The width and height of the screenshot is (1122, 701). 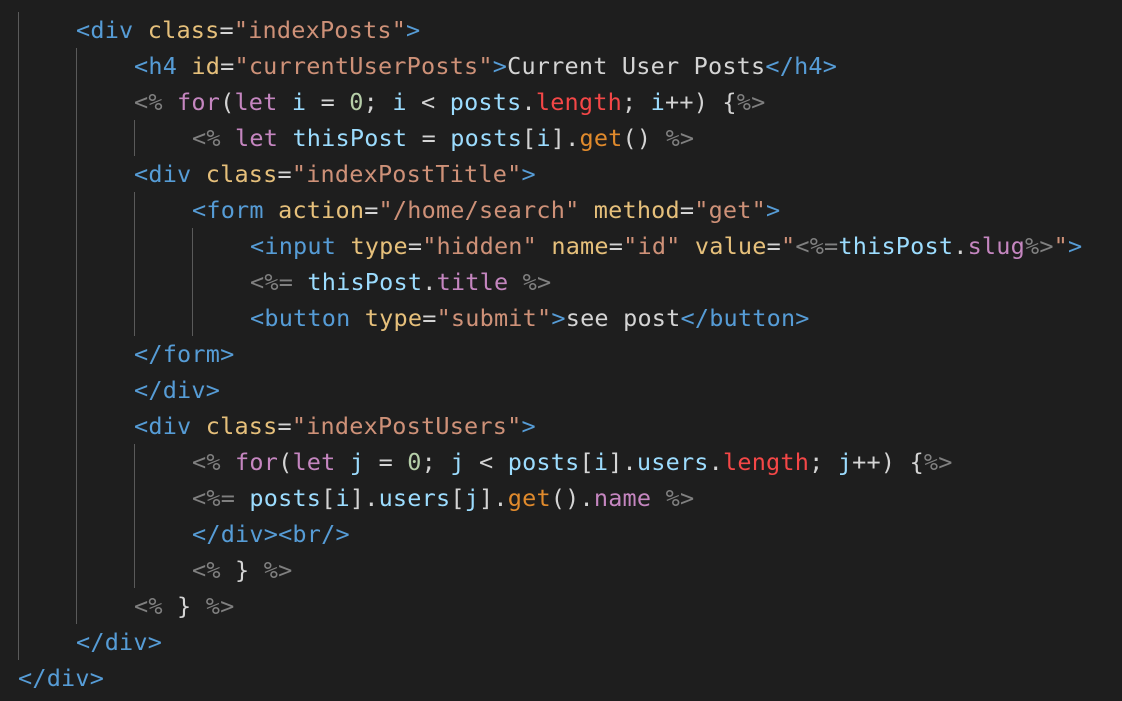 I want to click on code-token: ()., so click(x=572, y=498).